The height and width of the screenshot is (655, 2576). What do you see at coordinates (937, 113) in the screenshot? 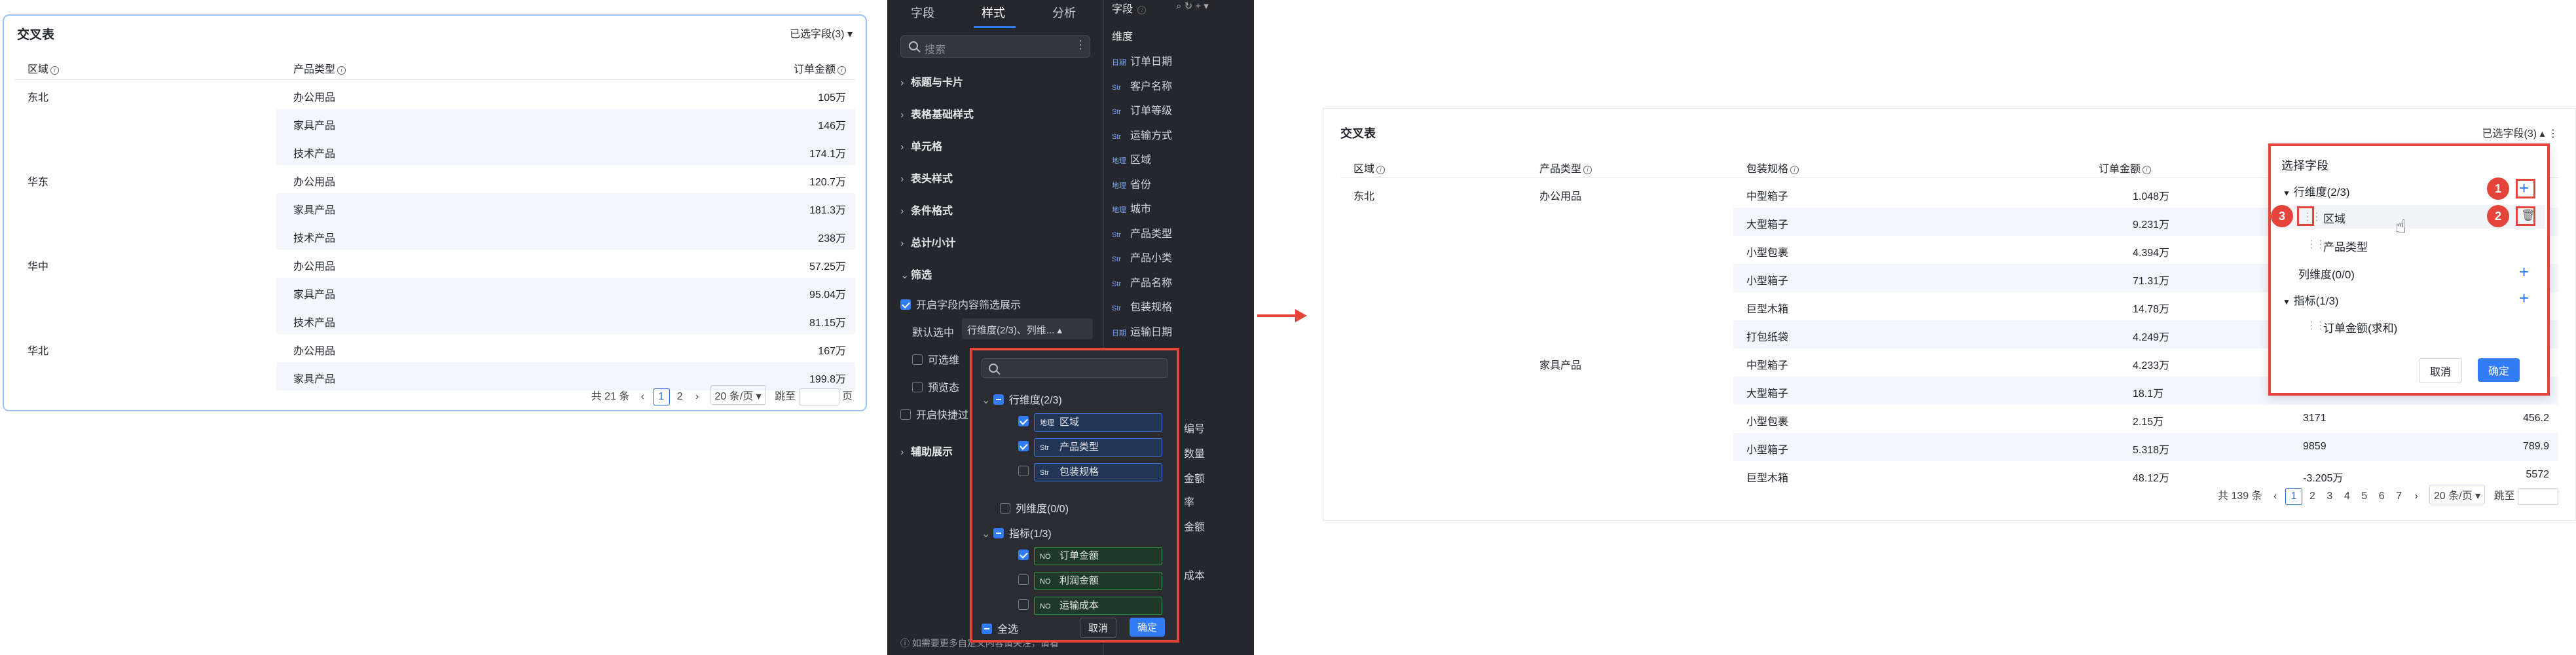
I see `section-1: › 表格基础样式` at bounding box center [937, 113].